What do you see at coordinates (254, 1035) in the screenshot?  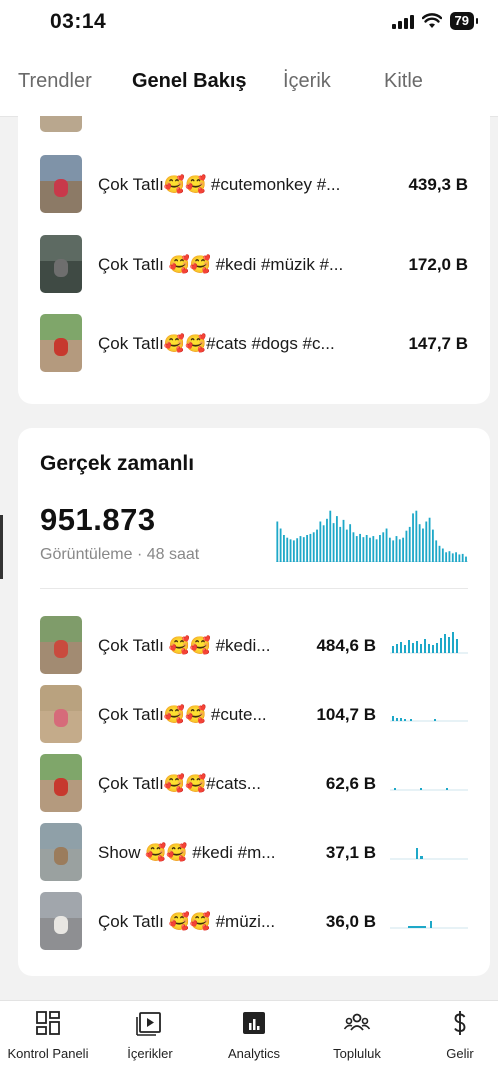 I see `nav-analytics: Analytics` at bounding box center [254, 1035].